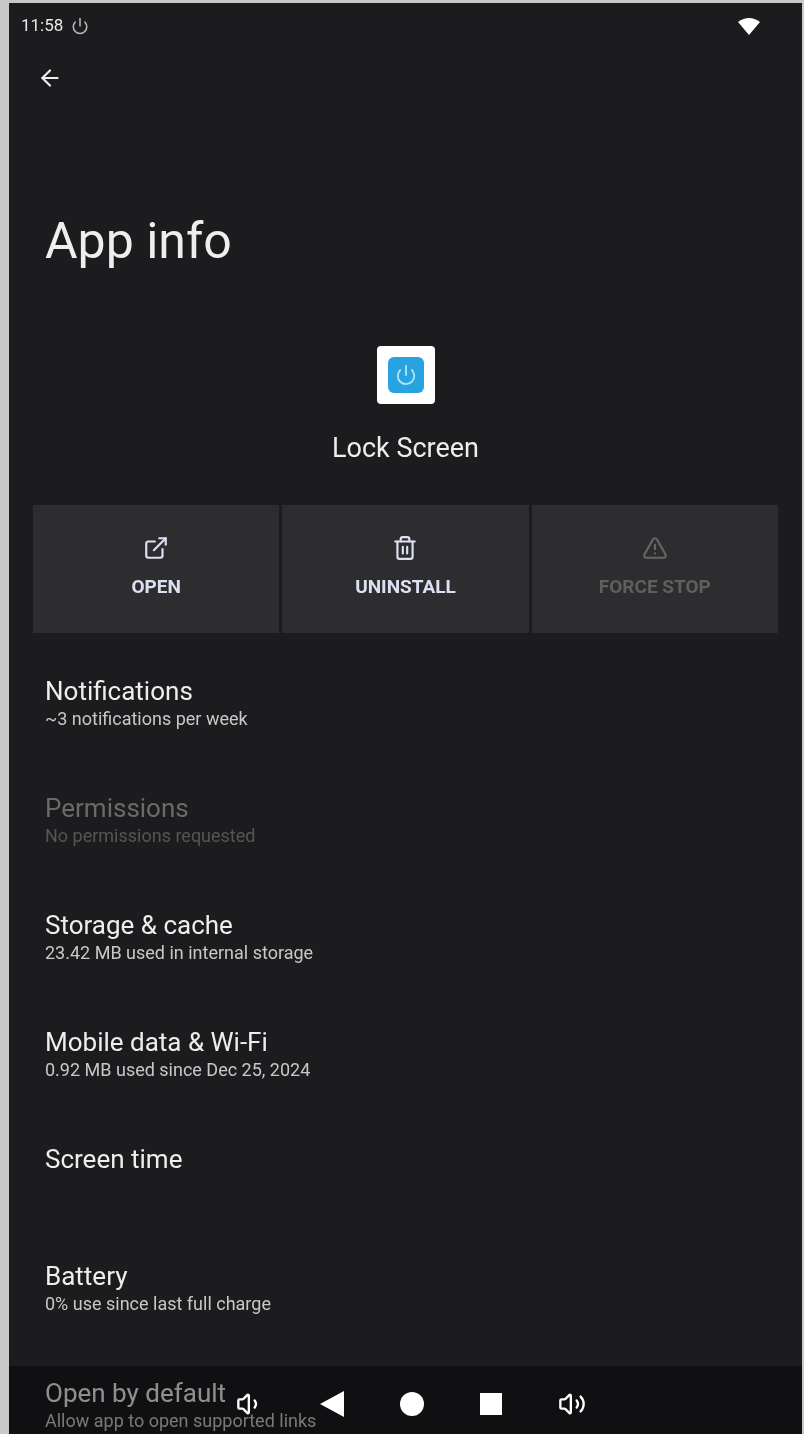  I want to click on settings-item: Battery 0% use since last full charge, so click(405, 1318).